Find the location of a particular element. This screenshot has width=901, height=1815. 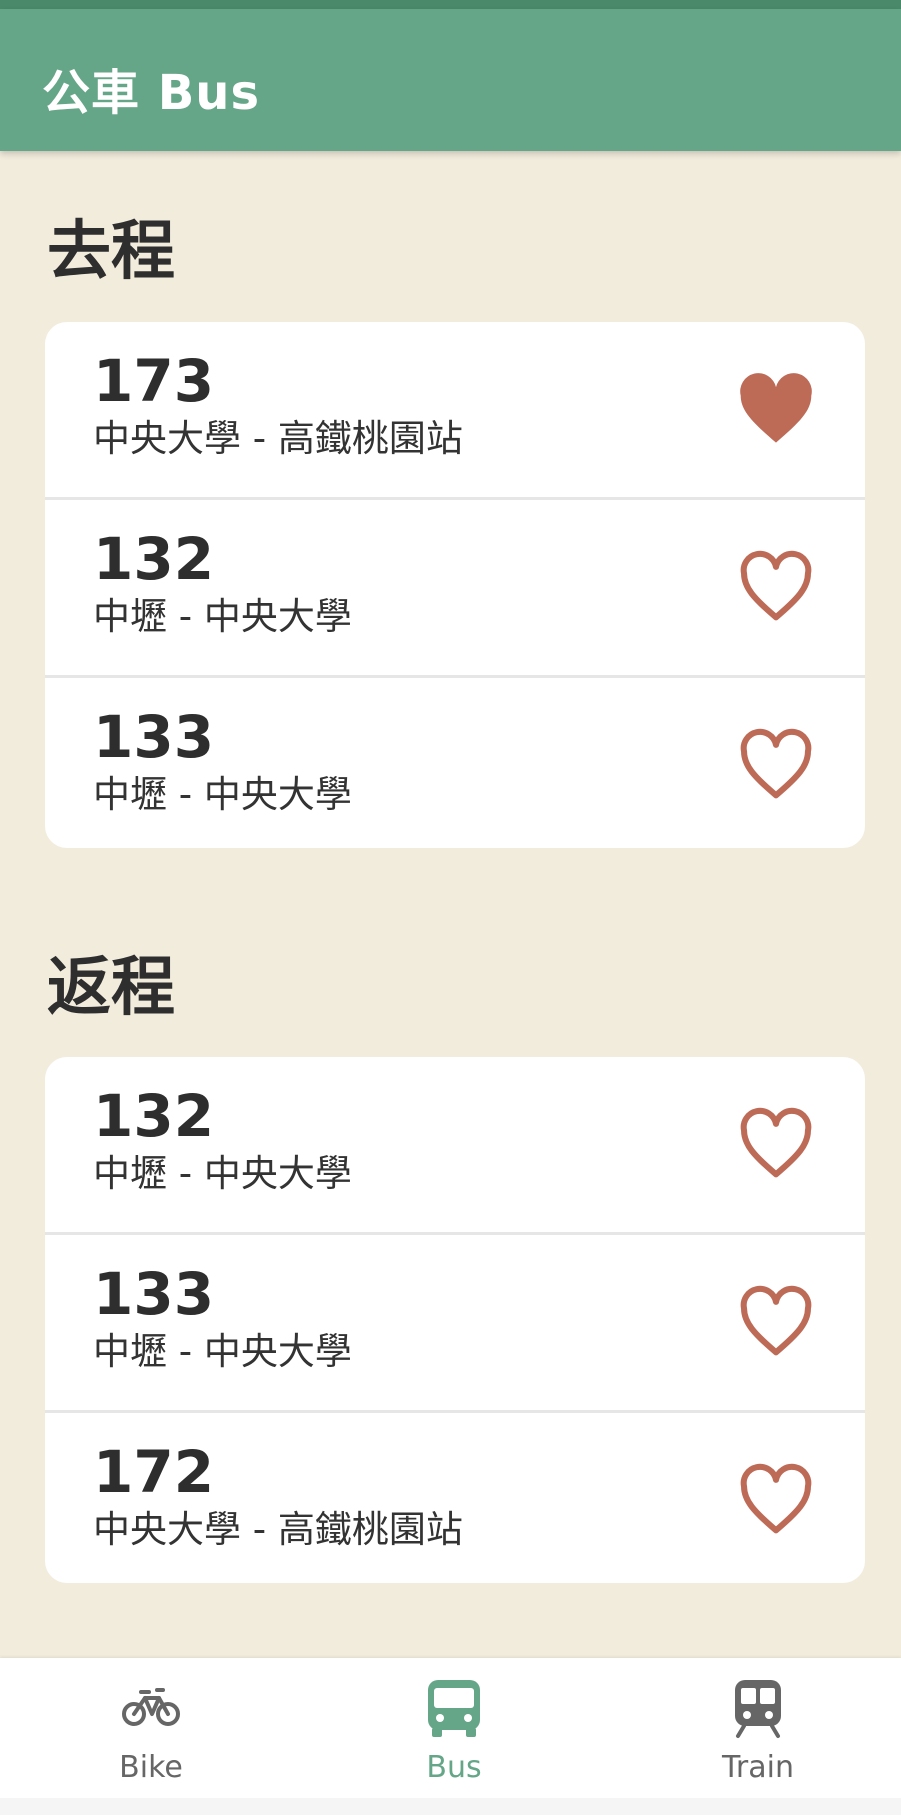

route-number: 172 is located at coordinates (154, 1472).